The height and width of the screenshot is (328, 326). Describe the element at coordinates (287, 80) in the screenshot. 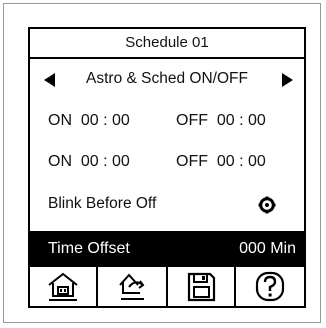

I see `arrow-right-icon` at that location.